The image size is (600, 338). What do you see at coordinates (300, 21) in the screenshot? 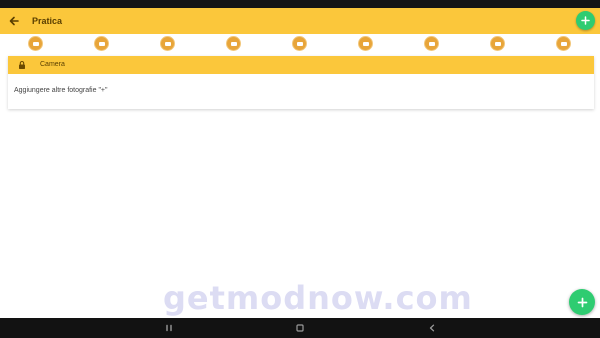
I see `app-bar: Pratica` at bounding box center [300, 21].